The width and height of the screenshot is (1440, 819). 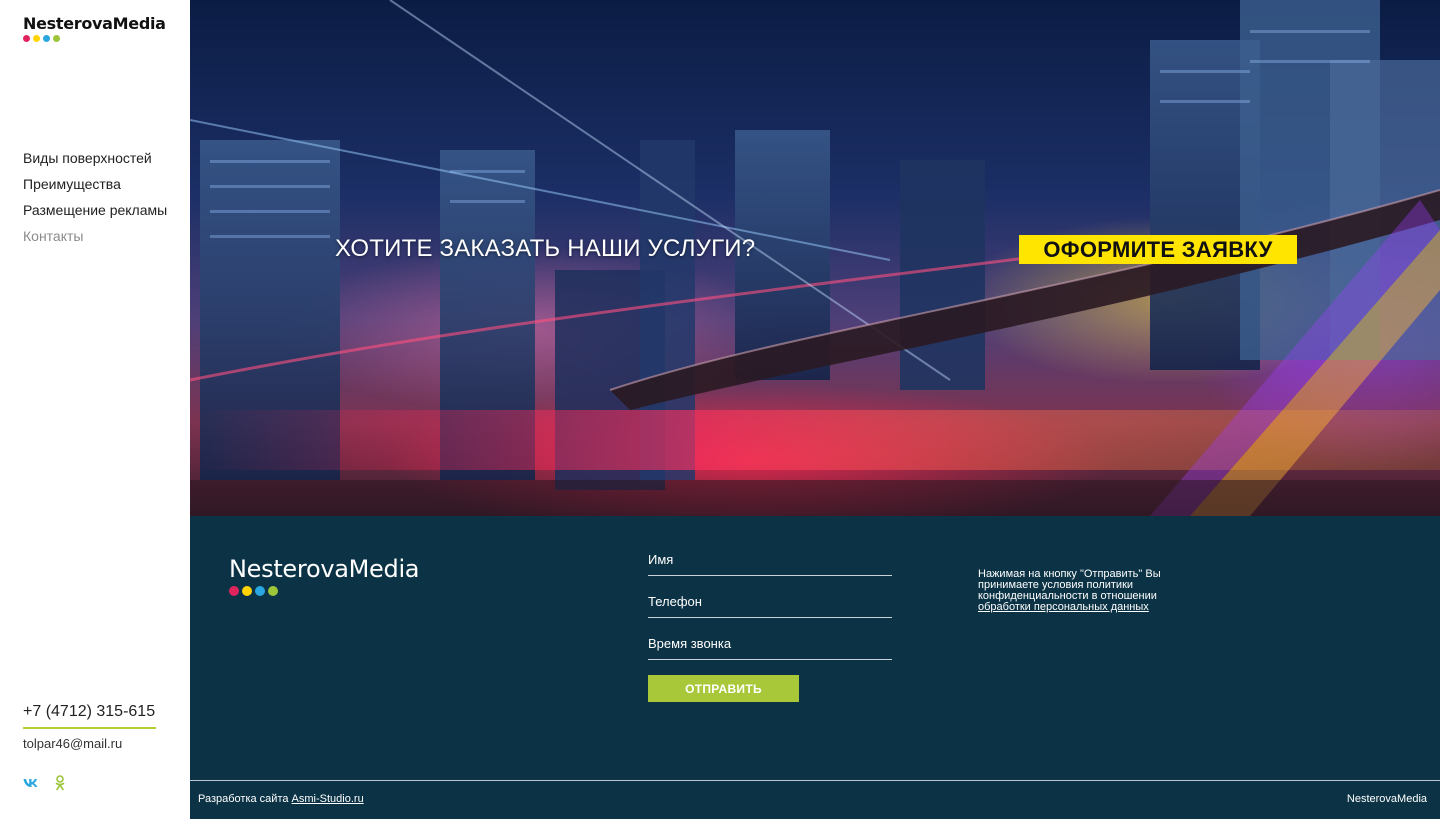 I want to click on callback-form: ОТПРАВИТЬ, so click(x=770, y=618).